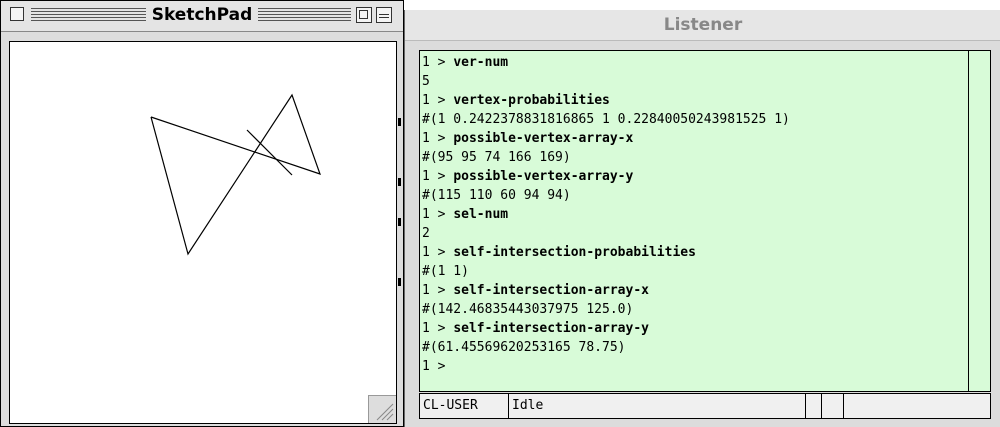  Describe the element at coordinates (496, 195) in the screenshot. I see `listener-result: #(115 110 60 94 94)` at that location.